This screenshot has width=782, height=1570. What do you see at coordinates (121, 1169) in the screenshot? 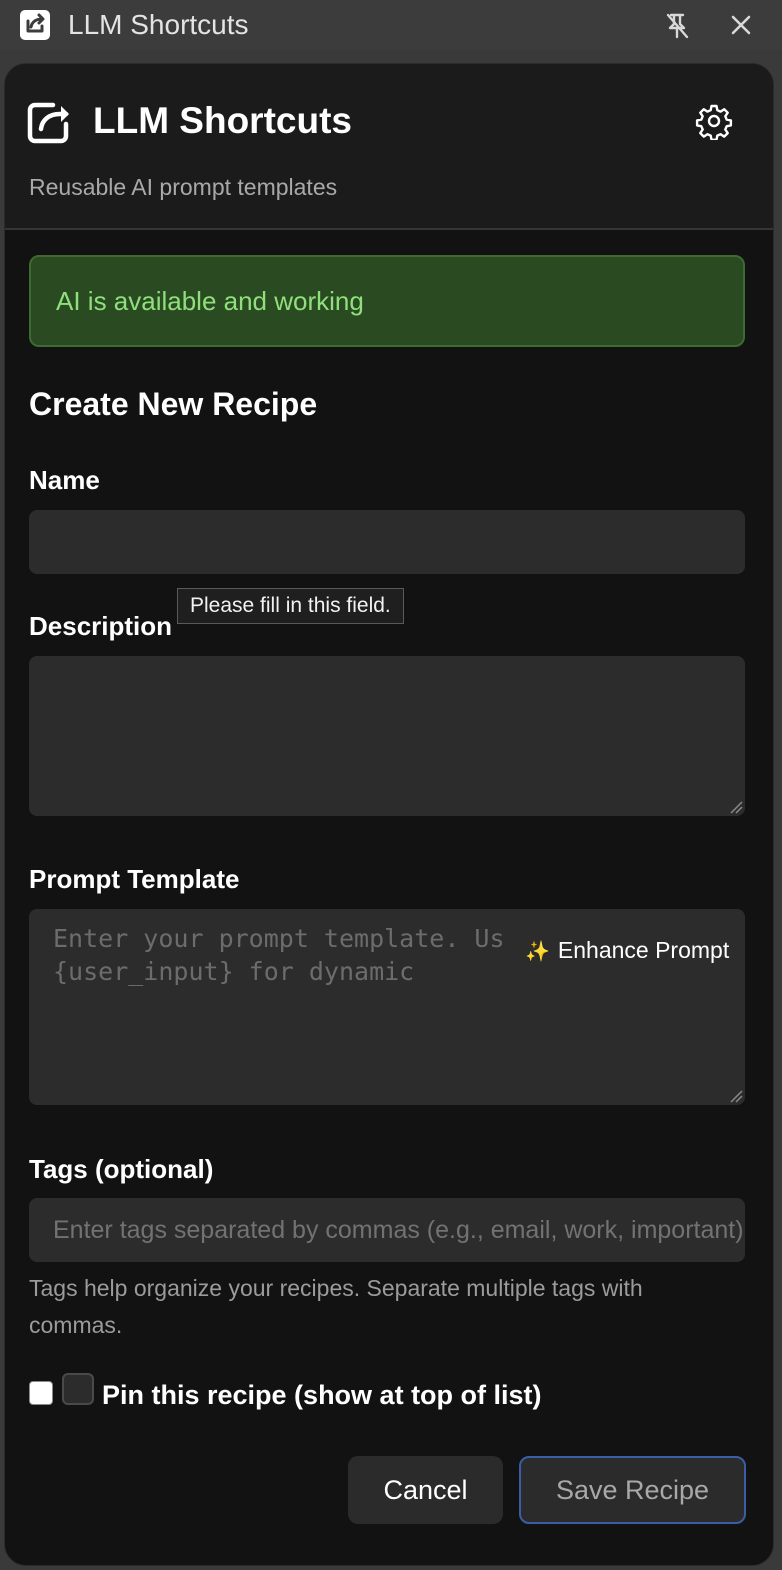
I see `tags-label: Tags (optional)` at bounding box center [121, 1169].